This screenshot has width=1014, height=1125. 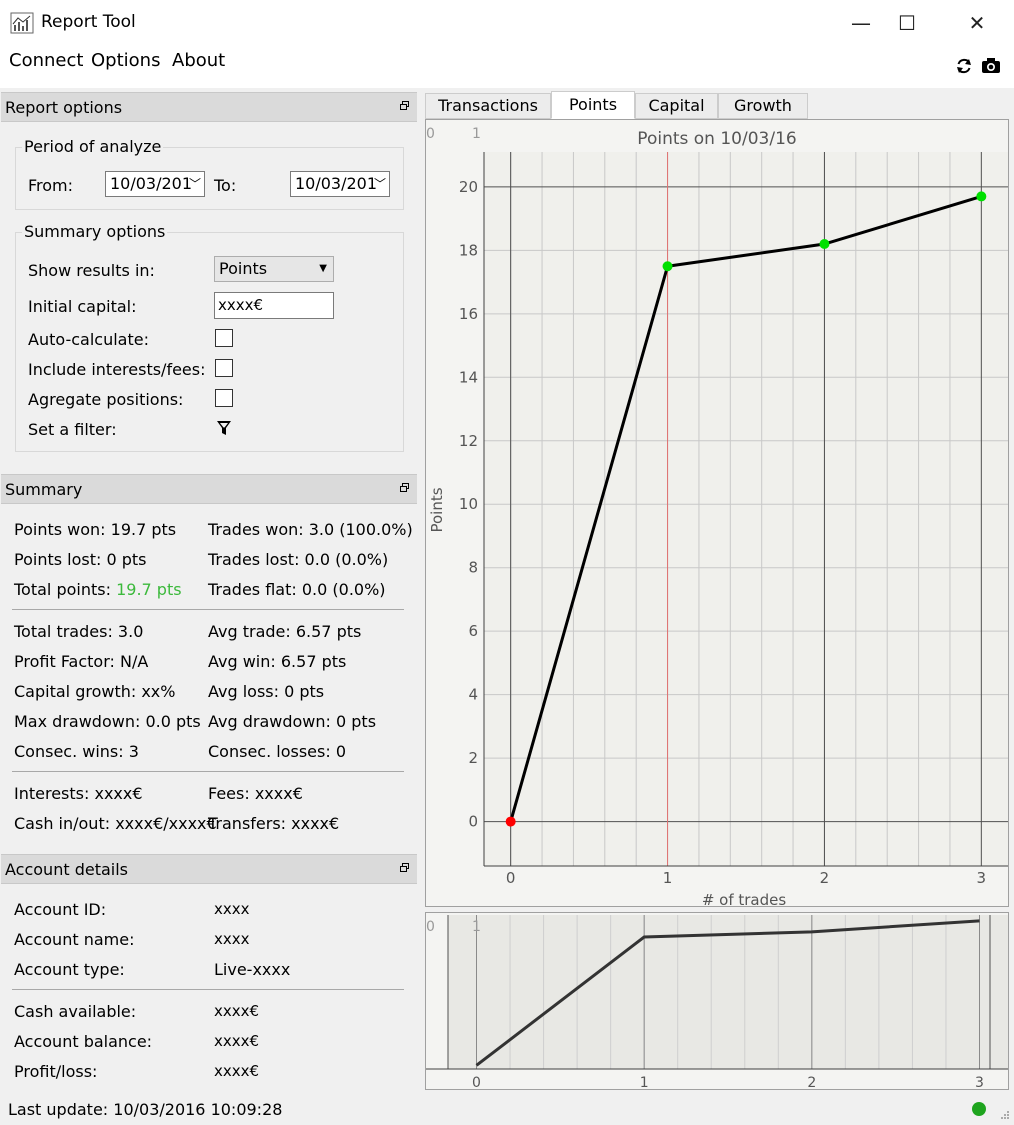 What do you see at coordinates (149, 589) in the screenshot?
I see `total-points-value: 19.7 pts` at bounding box center [149, 589].